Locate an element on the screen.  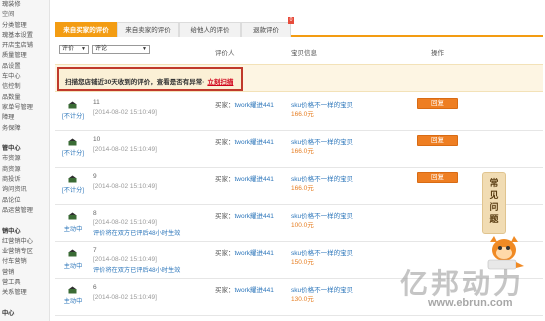
tab-refund-reviews: 退款评价 0 is located at coordinates (267, 27).